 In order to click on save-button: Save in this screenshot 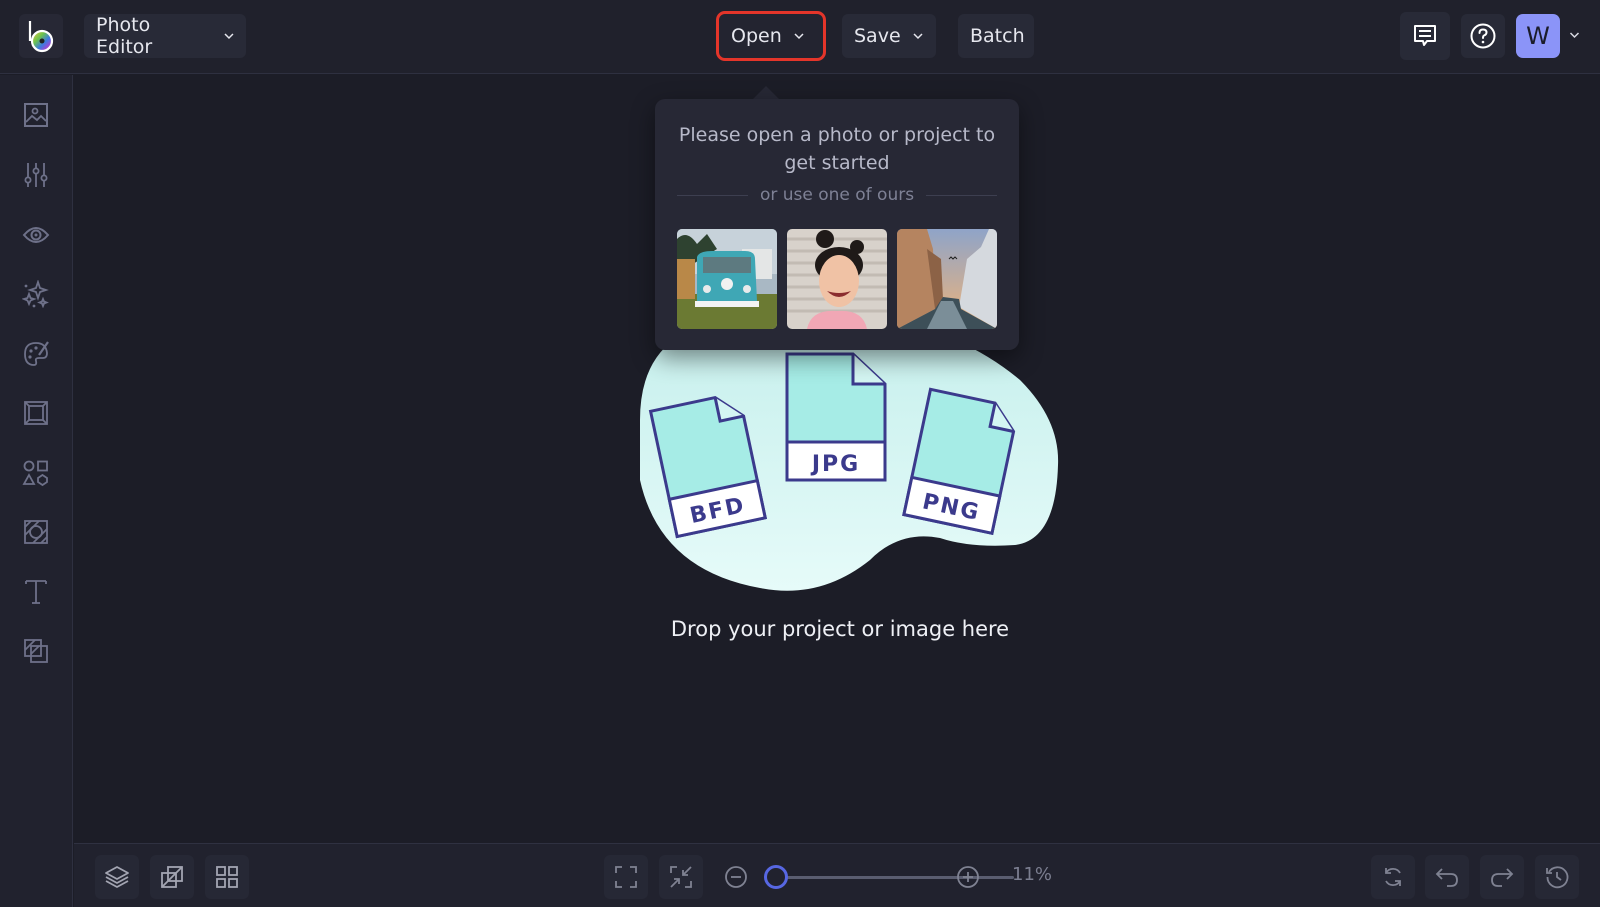, I will do `click(889, 36)`.